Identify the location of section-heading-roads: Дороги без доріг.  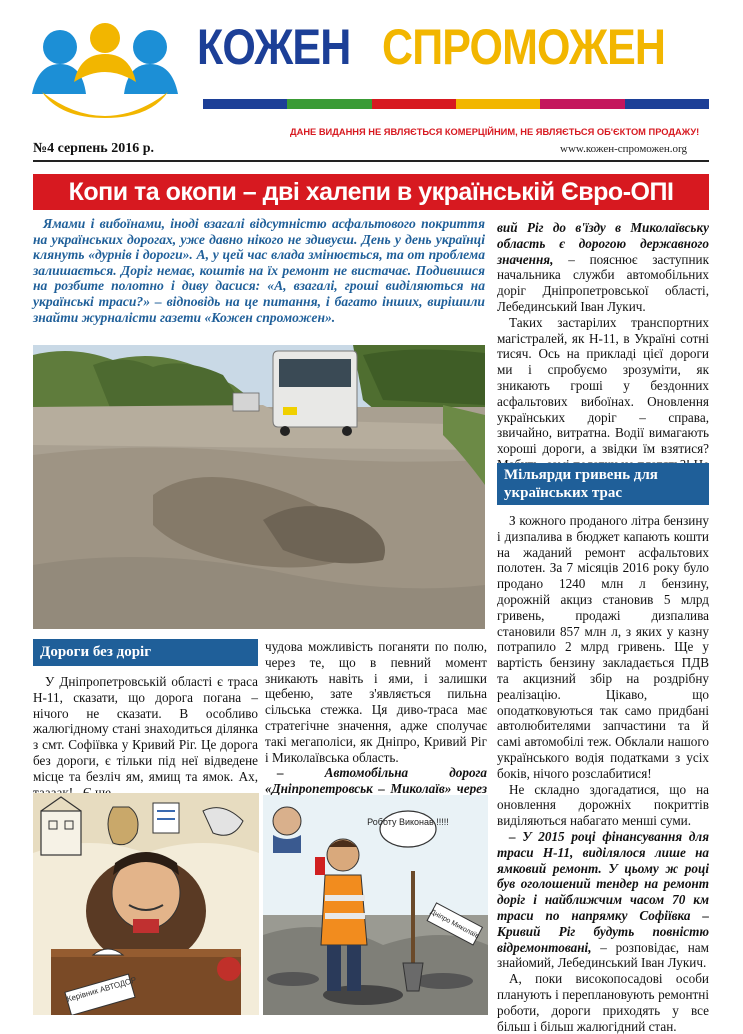
(145, 652).